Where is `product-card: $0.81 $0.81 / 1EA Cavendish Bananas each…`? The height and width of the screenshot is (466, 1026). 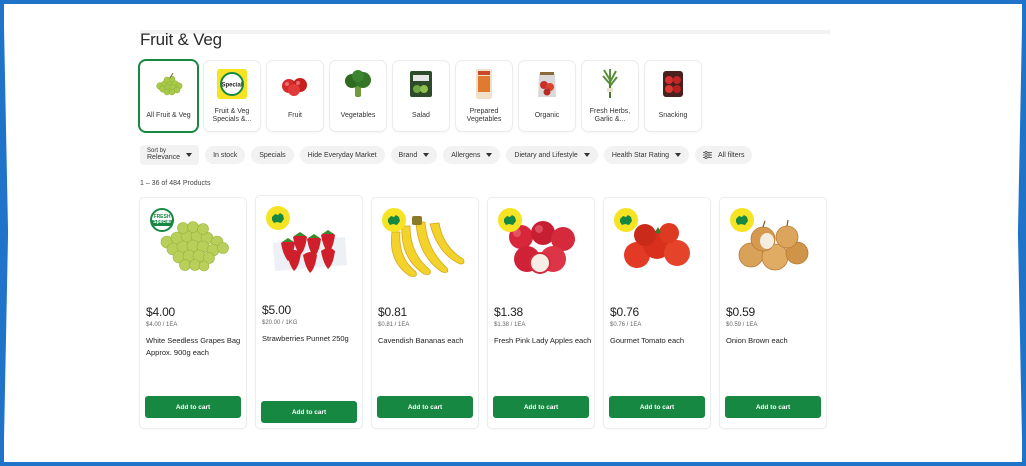
product-card: $0.81 $0.81 / 1EA Cavendish Bananas each… is located at coordinates (425, 313).